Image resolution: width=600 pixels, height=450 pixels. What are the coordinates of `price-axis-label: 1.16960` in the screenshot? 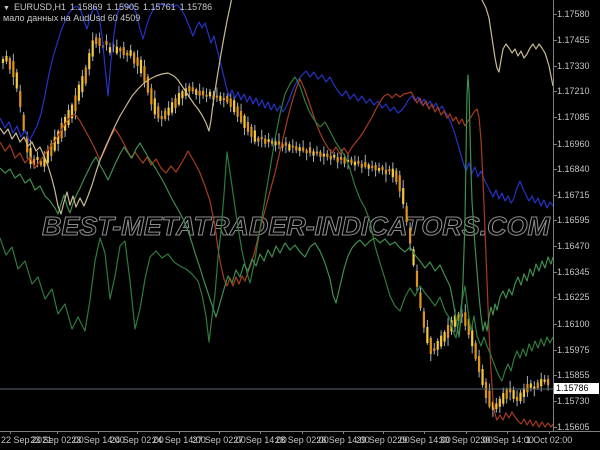 It's located at (573, 144).